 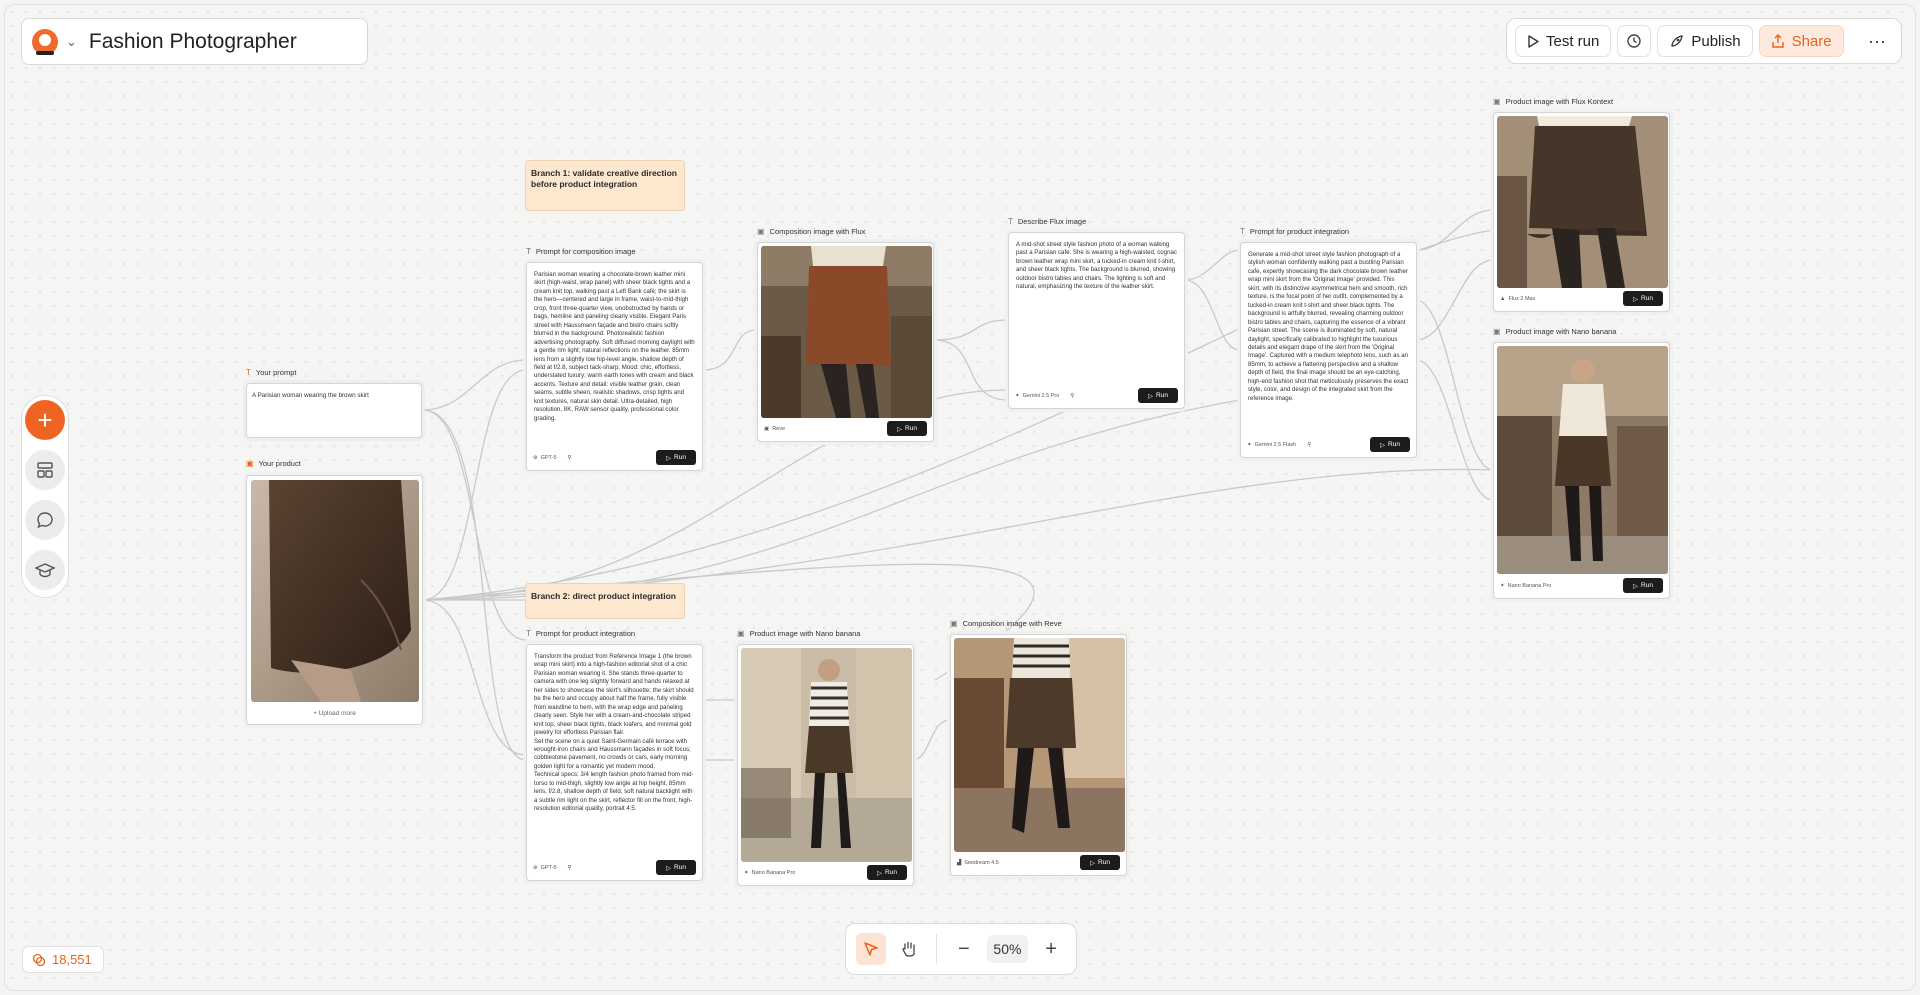 I want to click on minus-icon: −, so click(x=964, y=948).